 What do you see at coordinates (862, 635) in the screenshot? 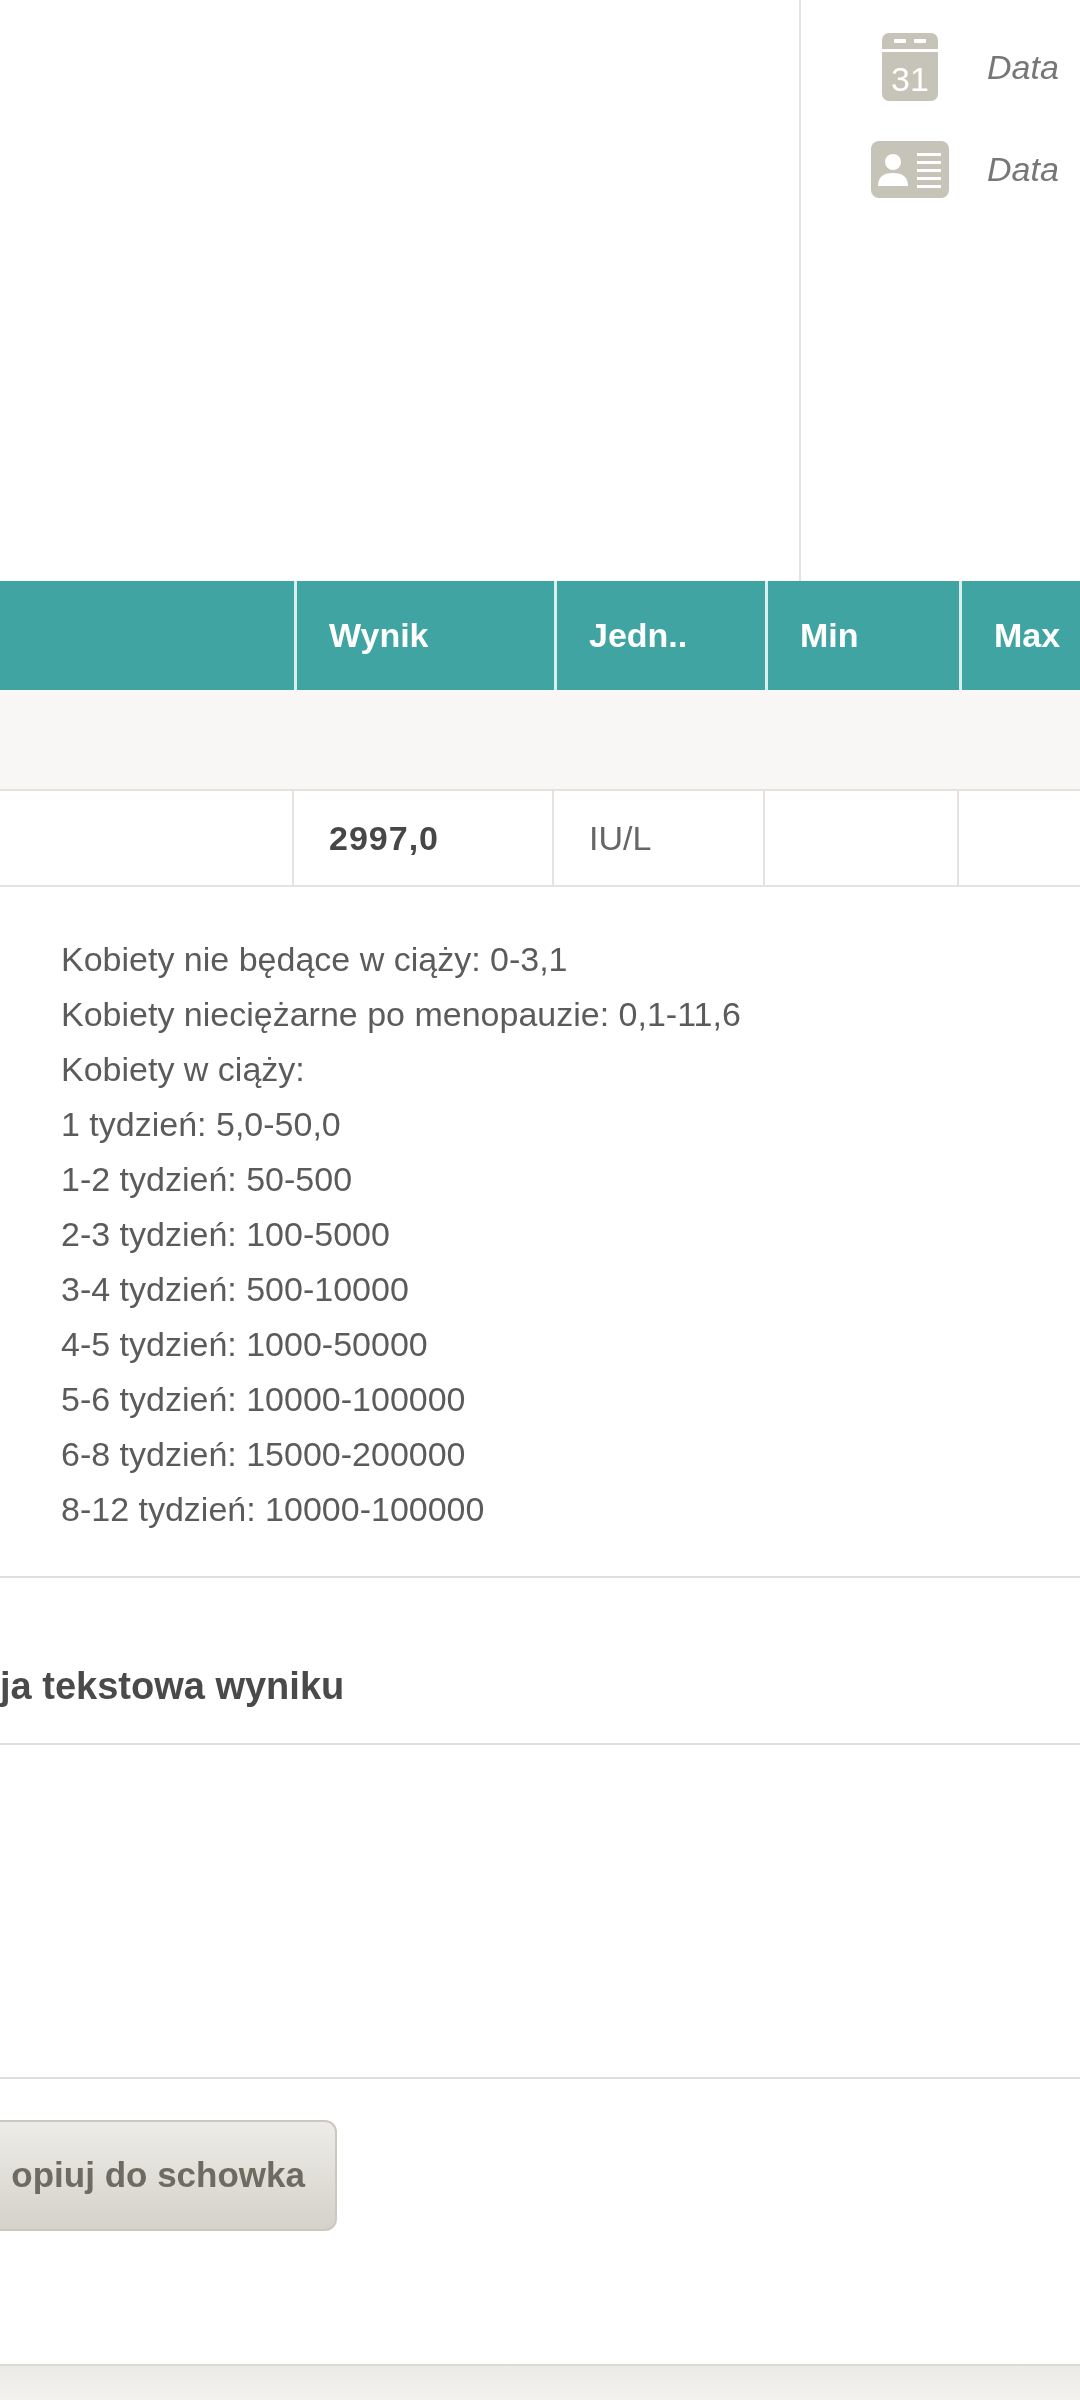
I see `column-header: Min` at bounding box center [862, 635].